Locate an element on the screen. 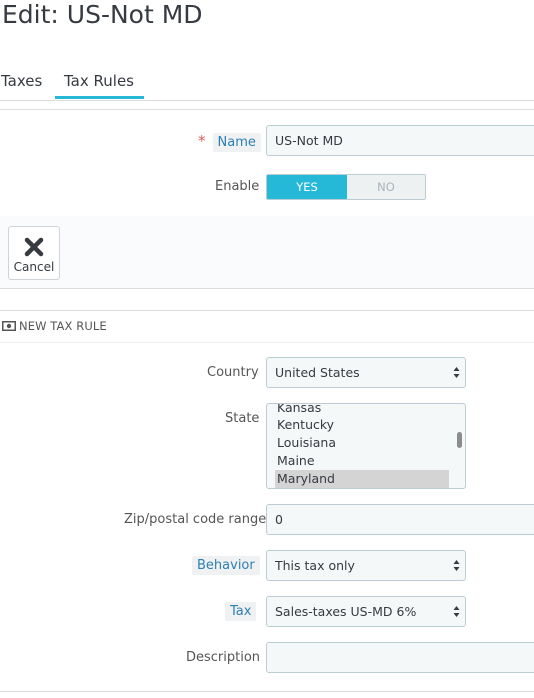 This screenshot has height=698, width=534. enable-label: Enable is located at coordinates (237, 186).